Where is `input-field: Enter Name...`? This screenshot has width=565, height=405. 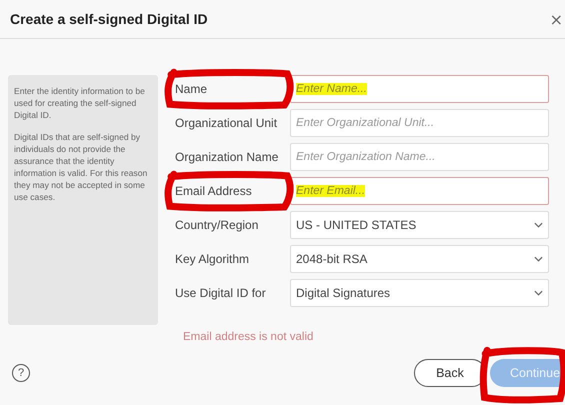 input-field: Enter Name... is located at coordinates (419, 89).